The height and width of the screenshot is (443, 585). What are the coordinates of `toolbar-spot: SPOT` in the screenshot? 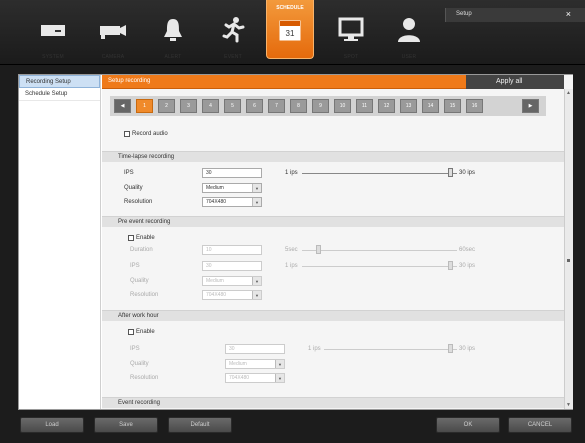 It's located at (351, 36).